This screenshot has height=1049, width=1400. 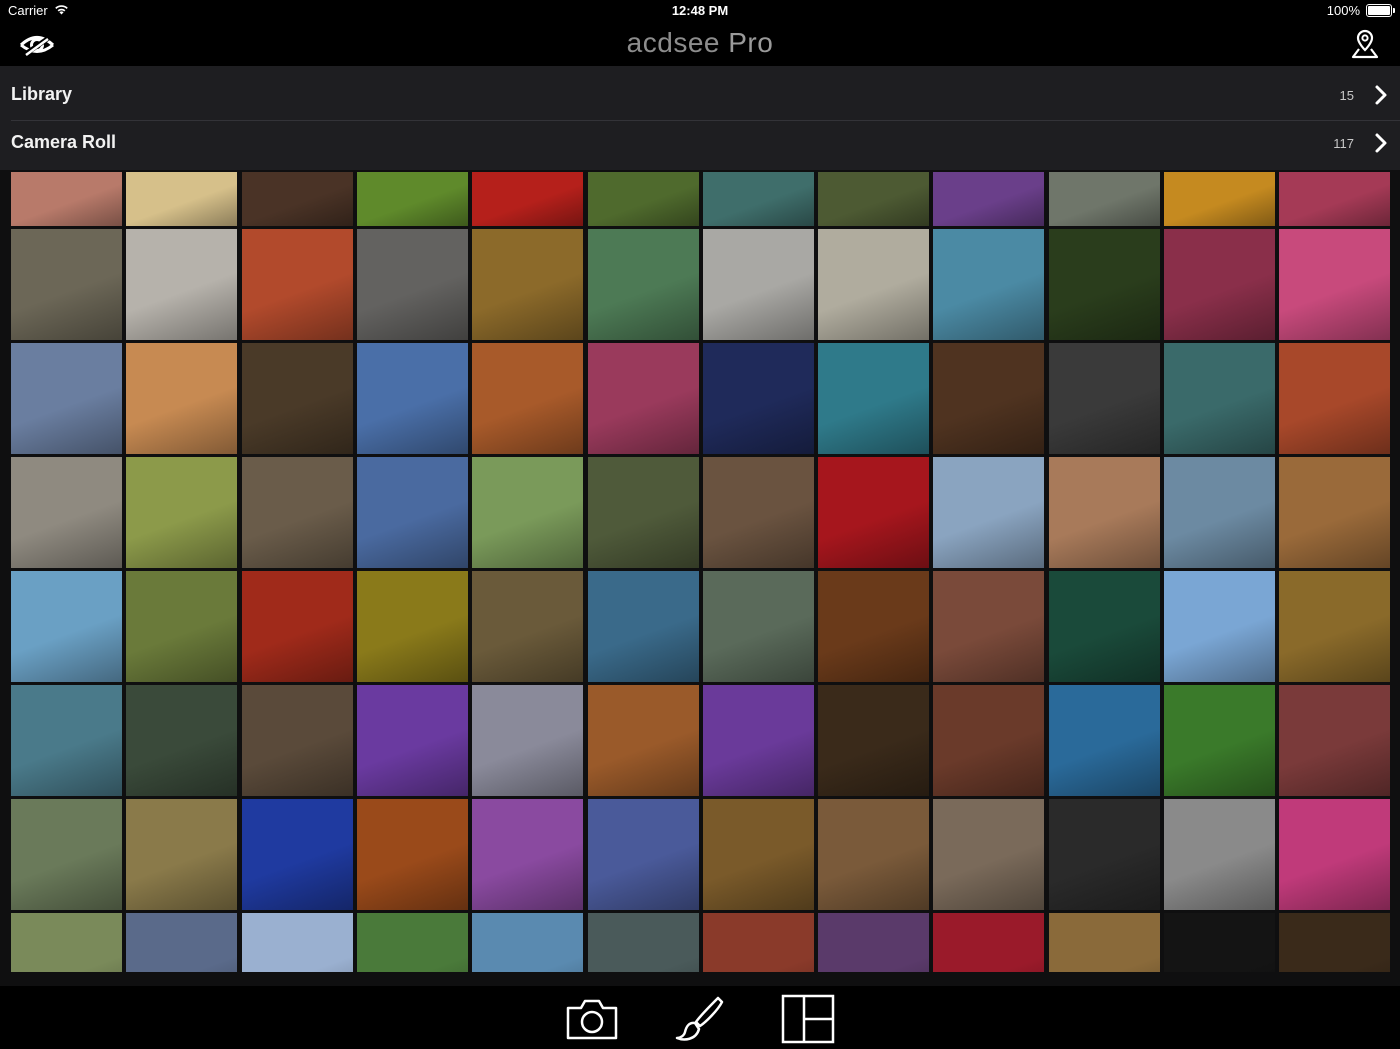 I want to click on album-row-library: Library 15, so click(x=700, y=94).